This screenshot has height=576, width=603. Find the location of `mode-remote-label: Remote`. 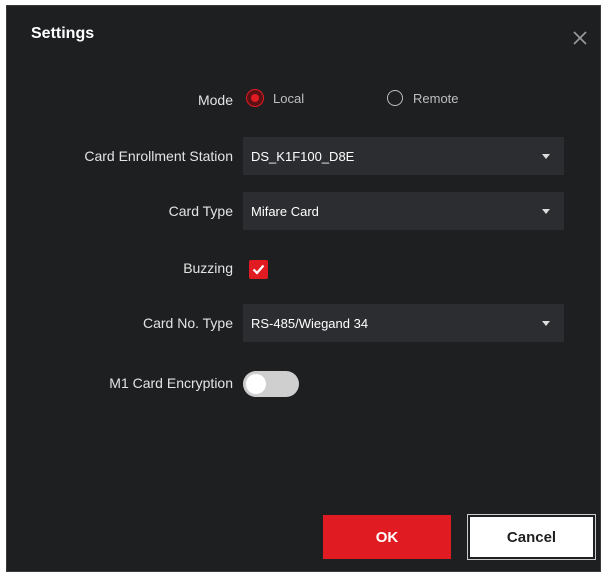

mode-remote-label: Remote is located at coordinates (436, 98).